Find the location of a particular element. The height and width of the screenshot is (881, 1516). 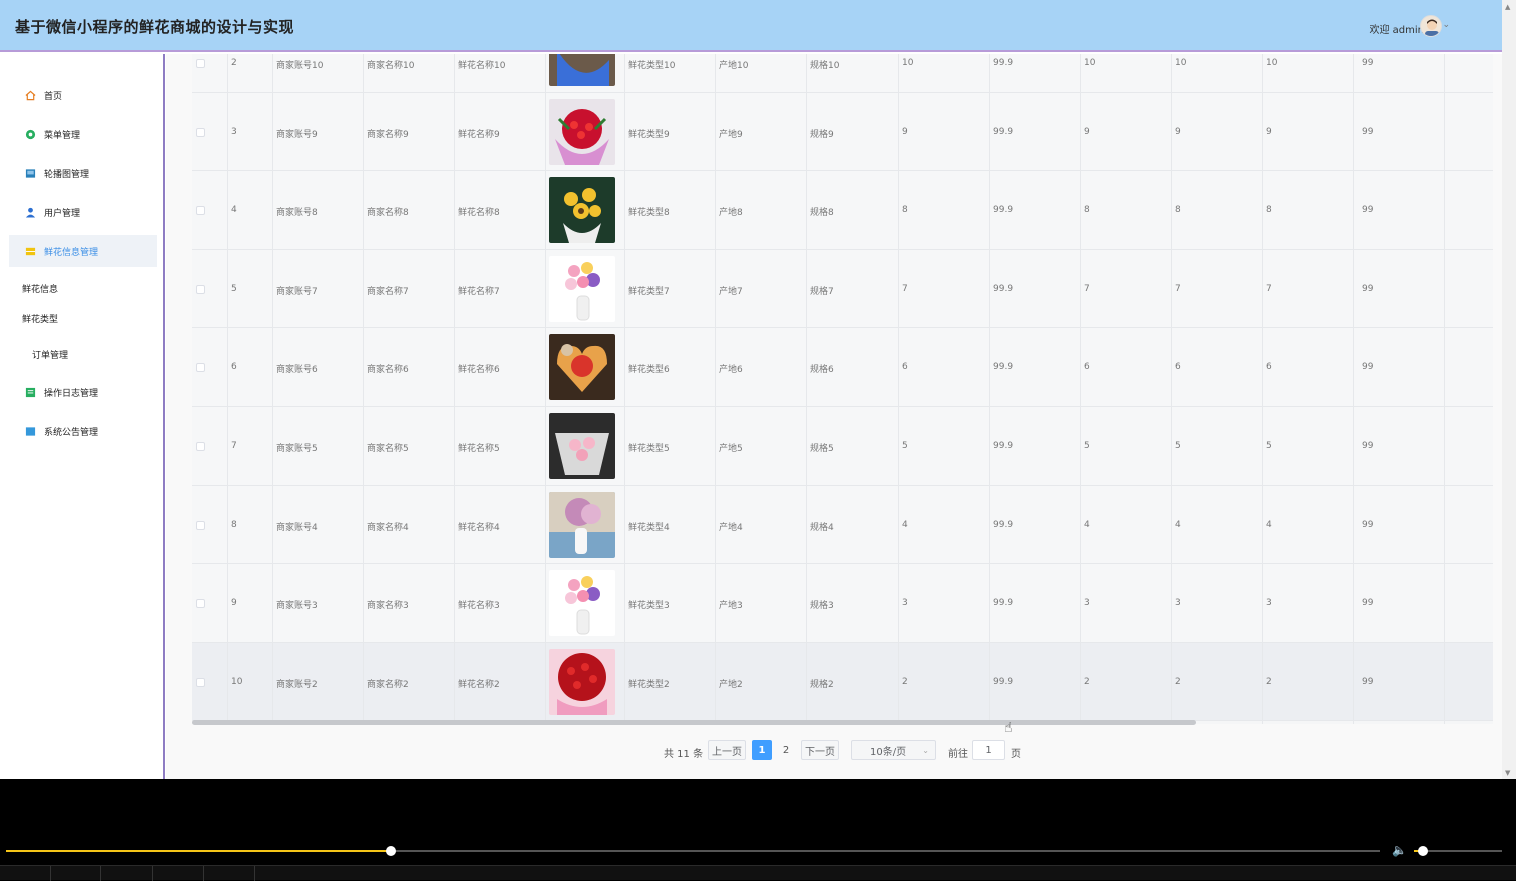

cell-c1: 3 is located at coordinates (905, 603).